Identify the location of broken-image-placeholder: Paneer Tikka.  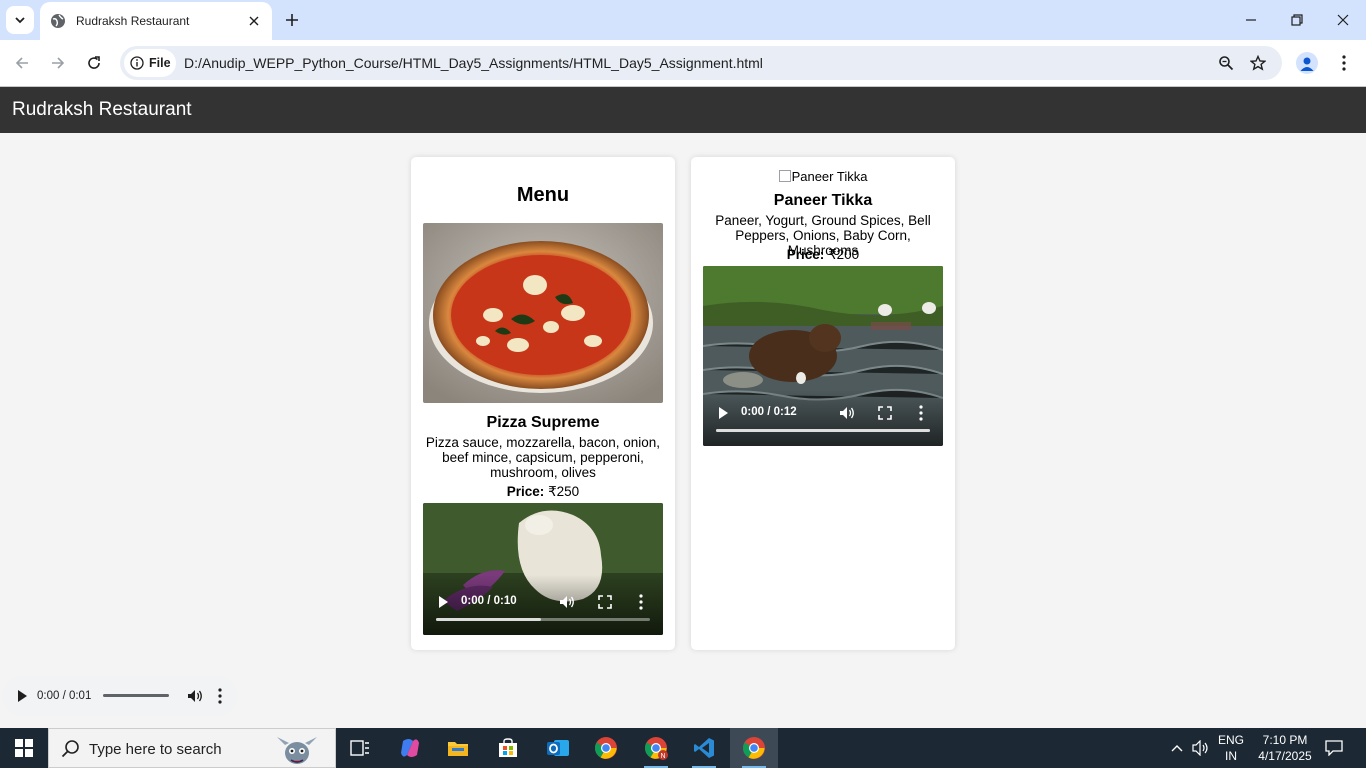
(823, 176).